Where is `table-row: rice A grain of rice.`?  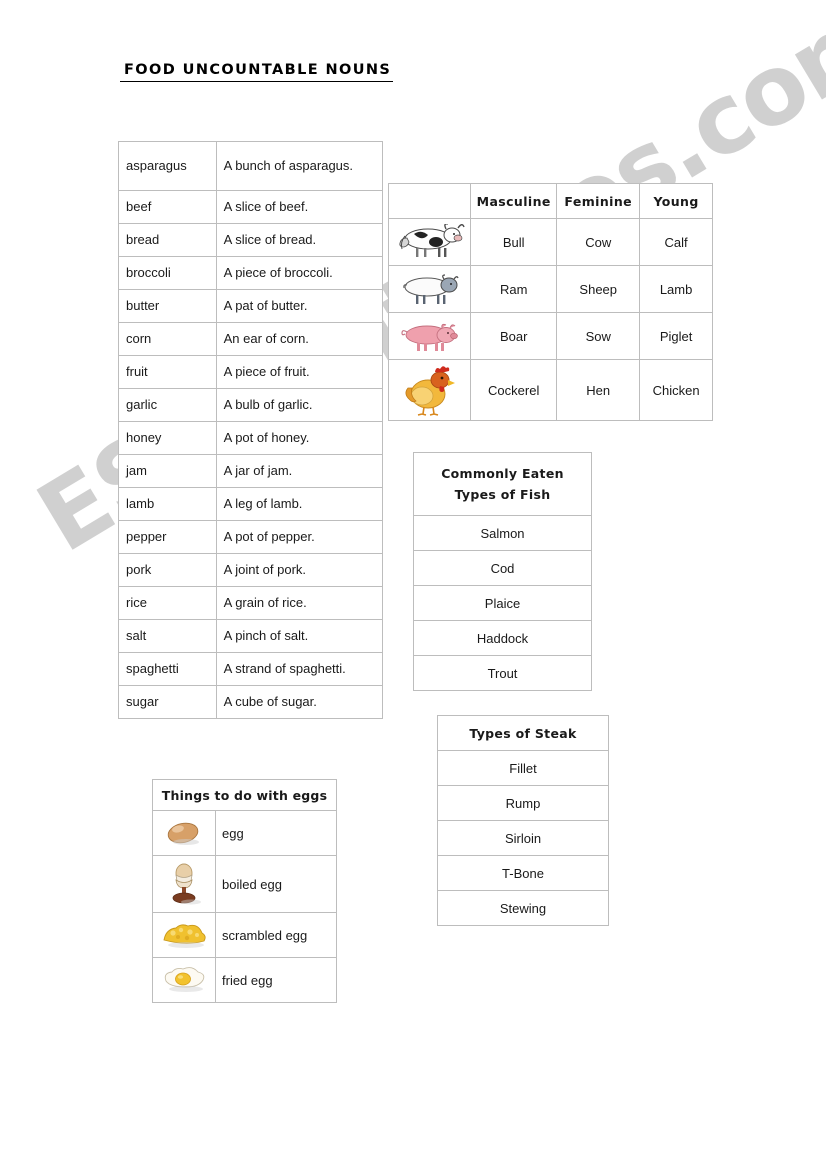
table-row: rice A grain of rice. is located at coordinates (251, 603).